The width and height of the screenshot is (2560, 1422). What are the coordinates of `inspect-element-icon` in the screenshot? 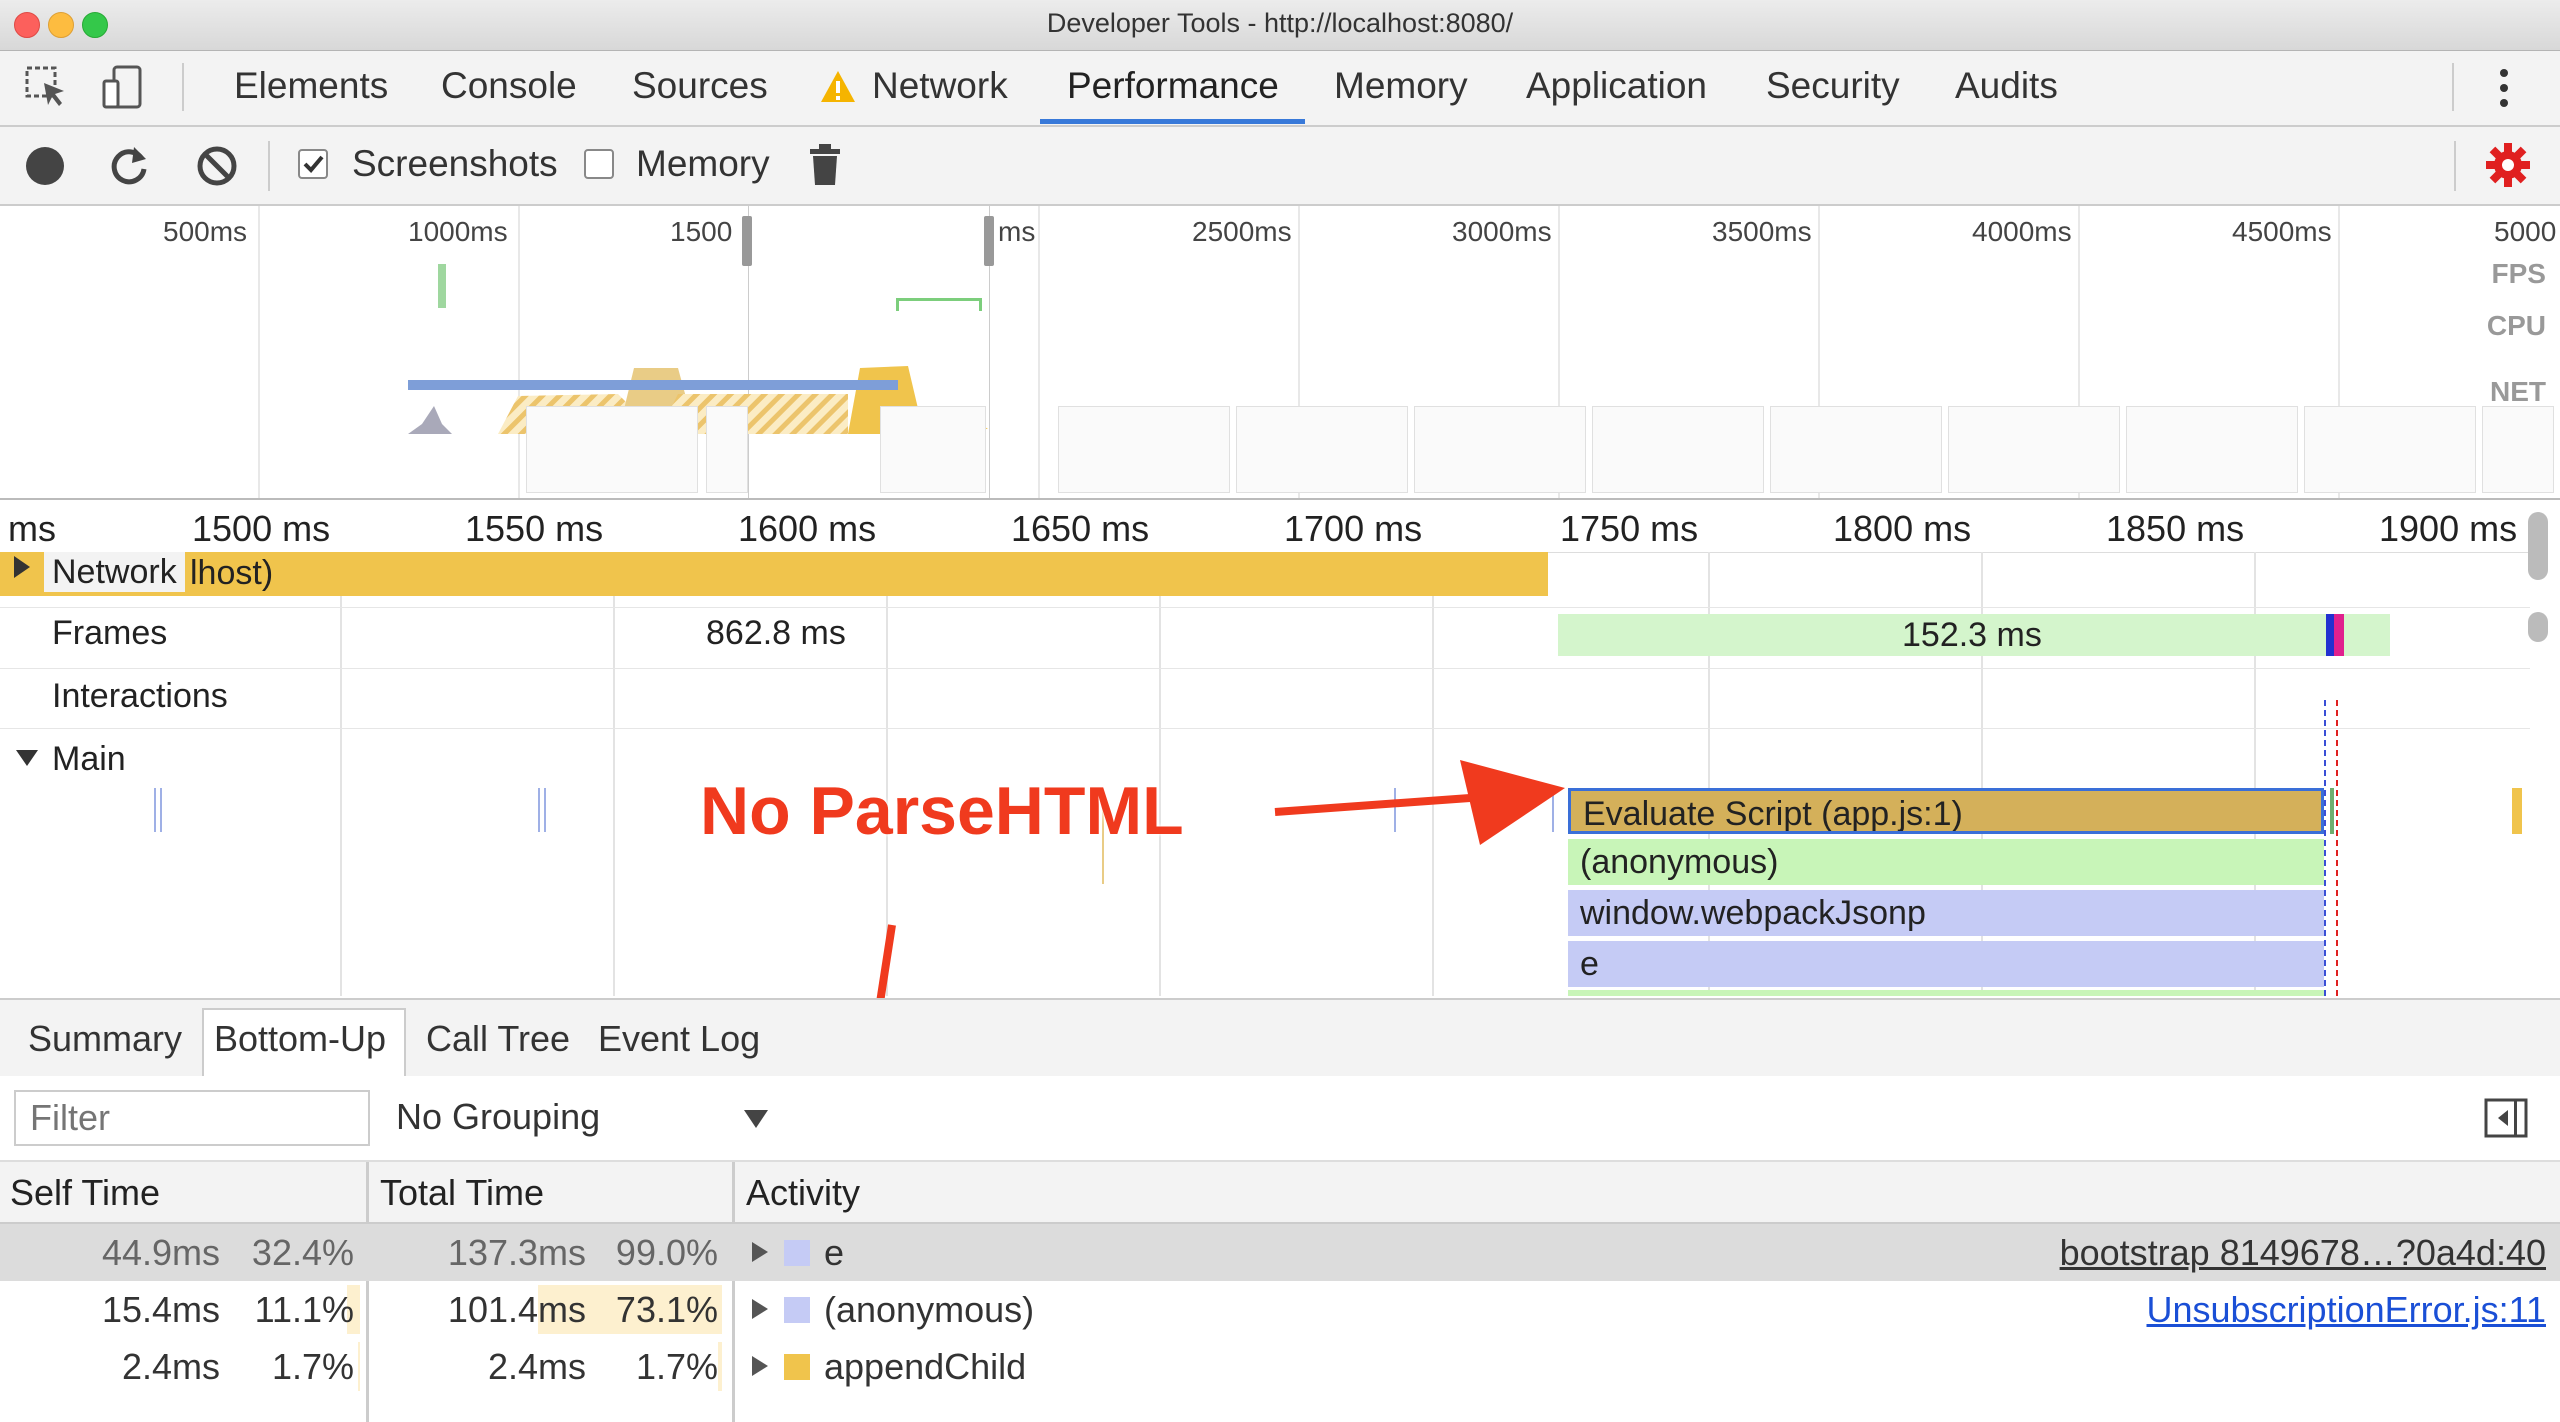 It's located at (46, 87).